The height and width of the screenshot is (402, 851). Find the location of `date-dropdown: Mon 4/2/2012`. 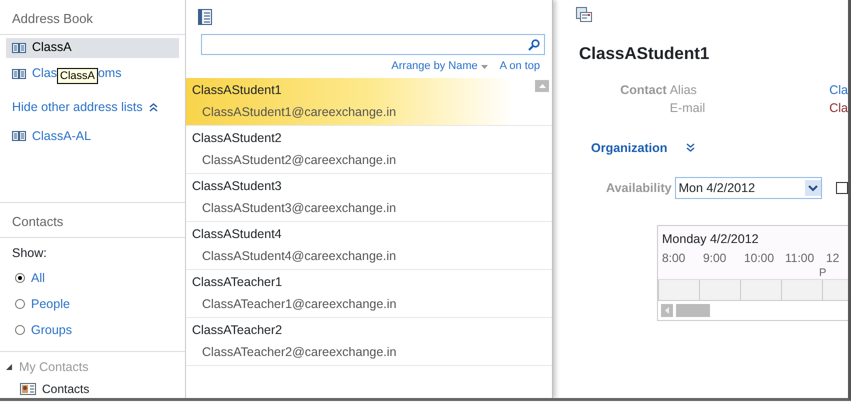

date-dropdown: Mon 4/2/2012 is located at coordinates (748, 188).